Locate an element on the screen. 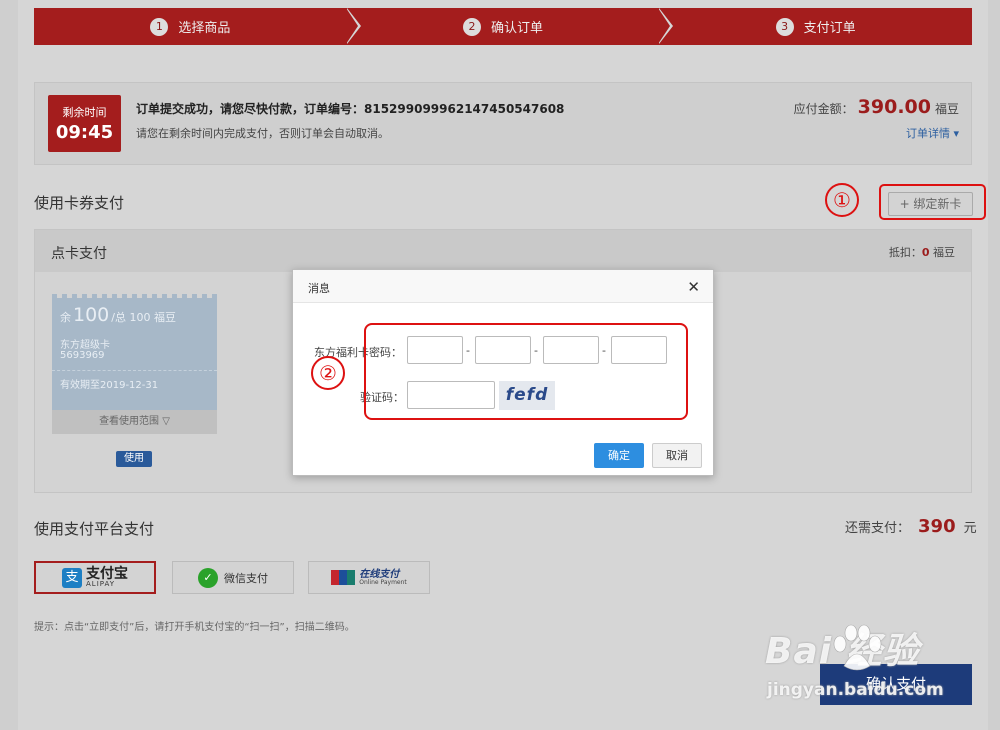 Image resolution: width=1000 pixels, height=730 pixels. watermark-url: jingyan.baidu.com is located at coordinates (855, 690).